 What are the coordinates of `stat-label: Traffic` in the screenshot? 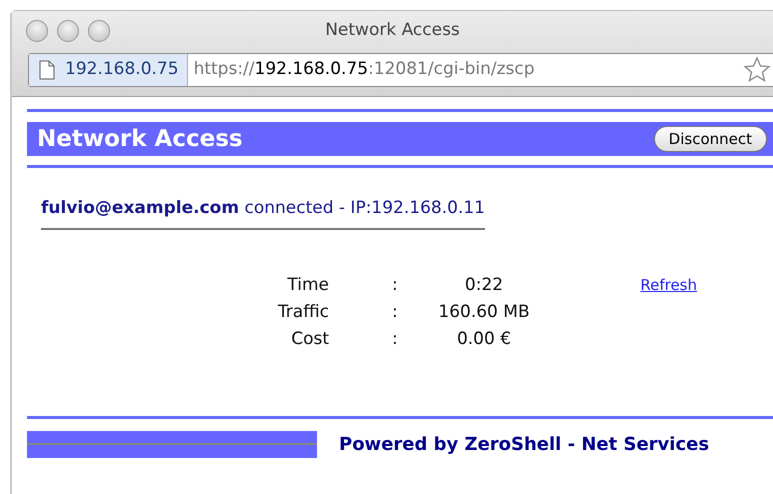 It's located at (303, 312).